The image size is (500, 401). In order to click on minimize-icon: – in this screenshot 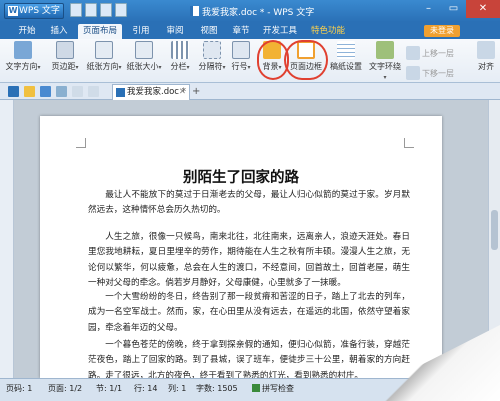, I will do `click(428, 9)`.